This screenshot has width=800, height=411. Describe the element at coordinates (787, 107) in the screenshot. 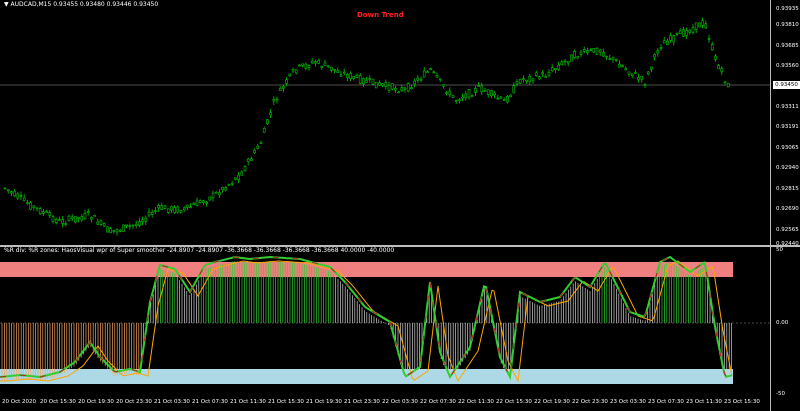

I see `price-tick-label: 0.93311` at that location.